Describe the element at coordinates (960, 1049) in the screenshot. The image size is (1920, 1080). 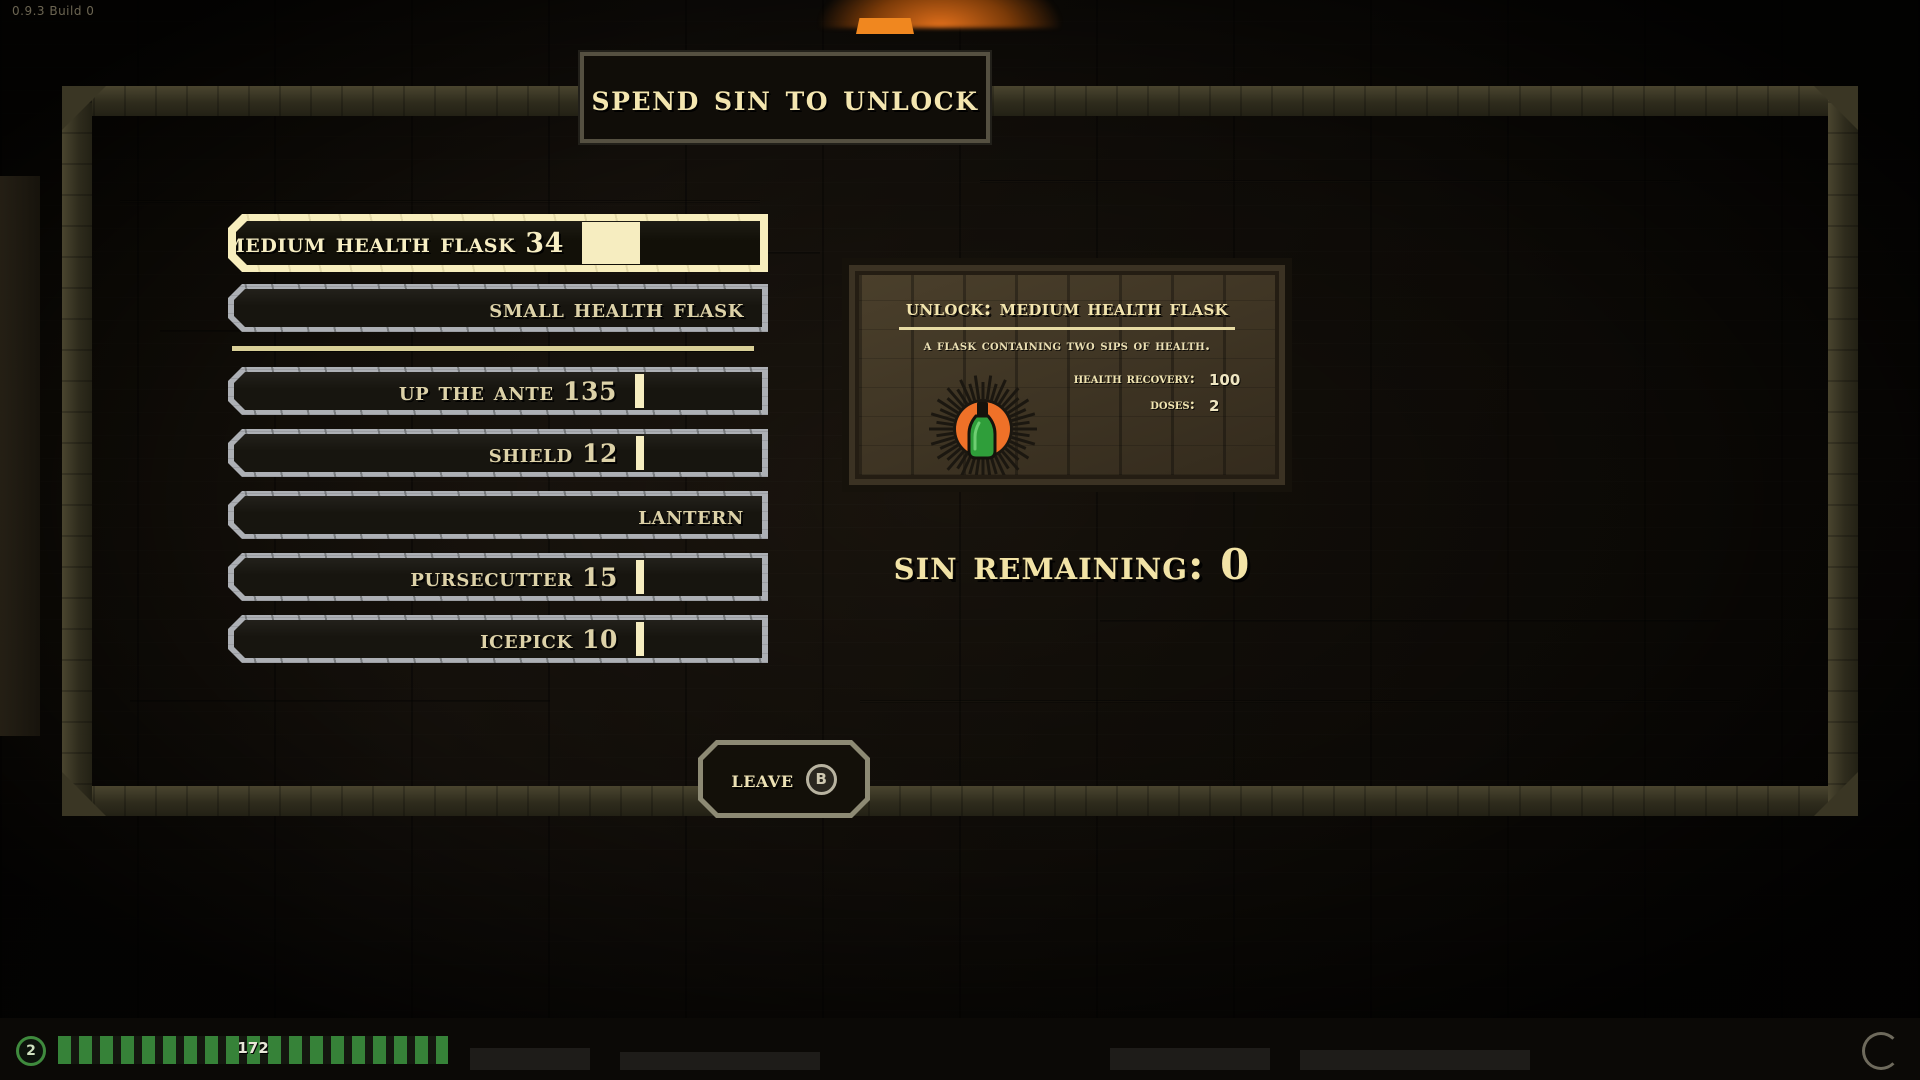
I see `bottom-hud: 2 172` at that location.